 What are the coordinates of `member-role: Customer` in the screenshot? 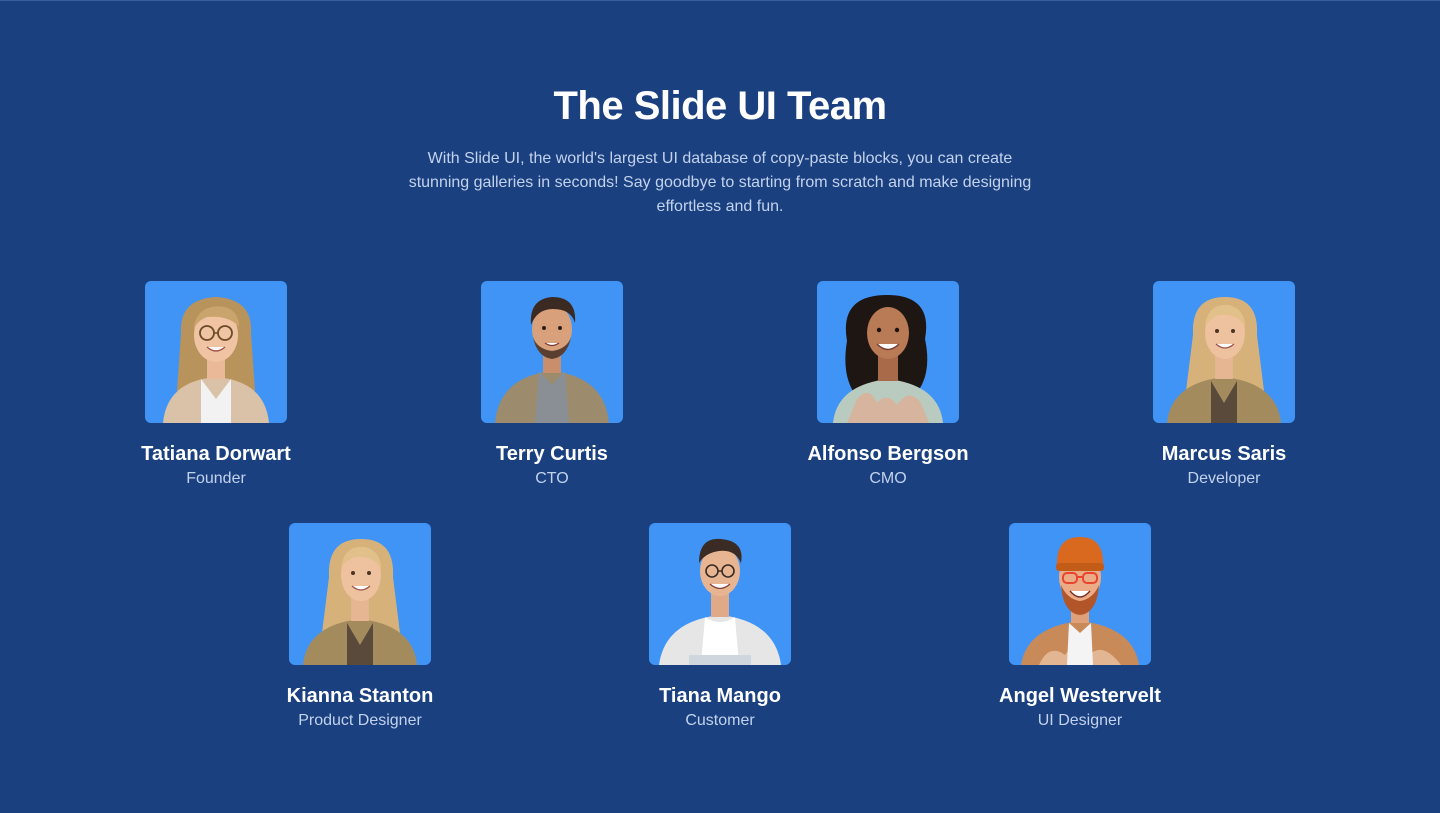 It's located at (720, 720).